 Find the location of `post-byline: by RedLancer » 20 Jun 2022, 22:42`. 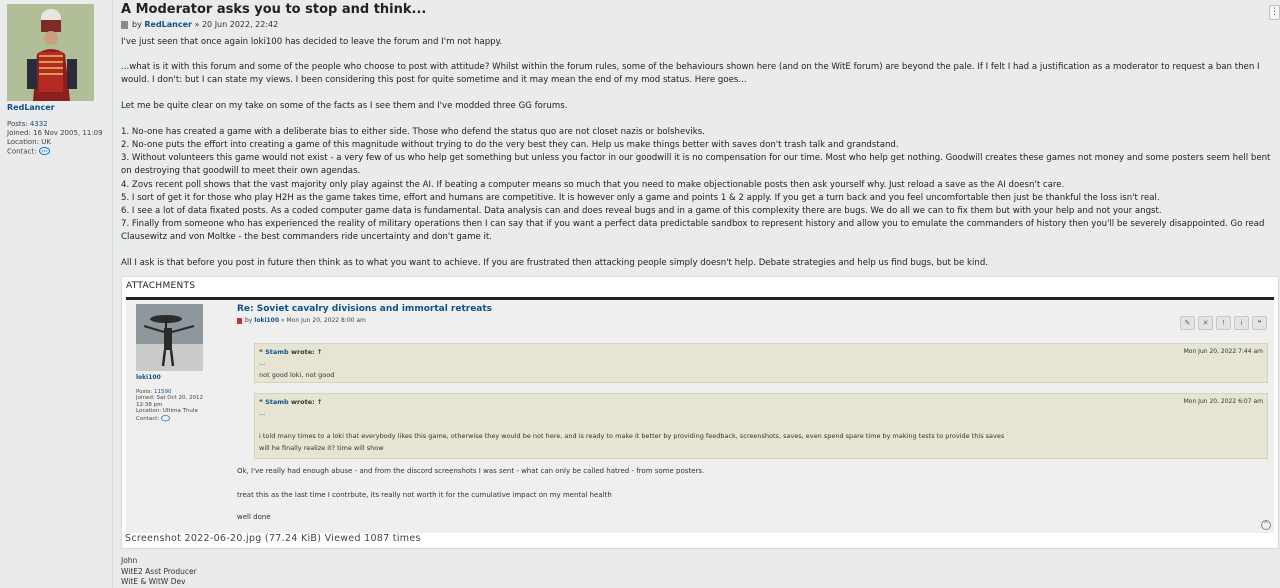

post-byline: by RedLancer » 20 Jun 2022, 22:42 is located at coordinates (199, 24).